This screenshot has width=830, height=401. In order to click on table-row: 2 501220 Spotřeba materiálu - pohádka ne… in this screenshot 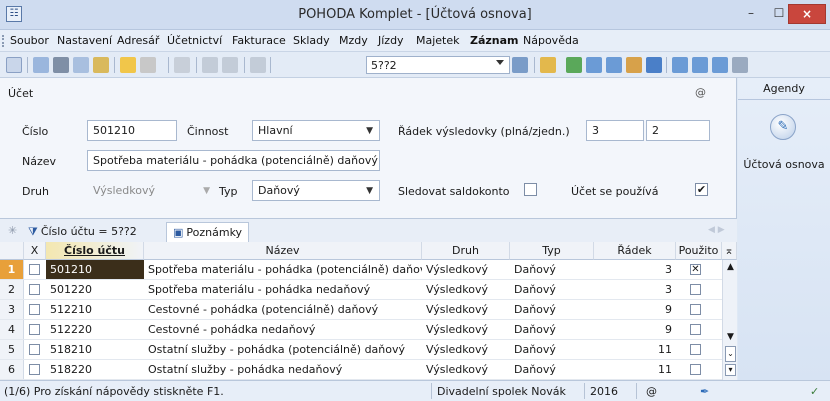, I will do `click(361, 290)`.